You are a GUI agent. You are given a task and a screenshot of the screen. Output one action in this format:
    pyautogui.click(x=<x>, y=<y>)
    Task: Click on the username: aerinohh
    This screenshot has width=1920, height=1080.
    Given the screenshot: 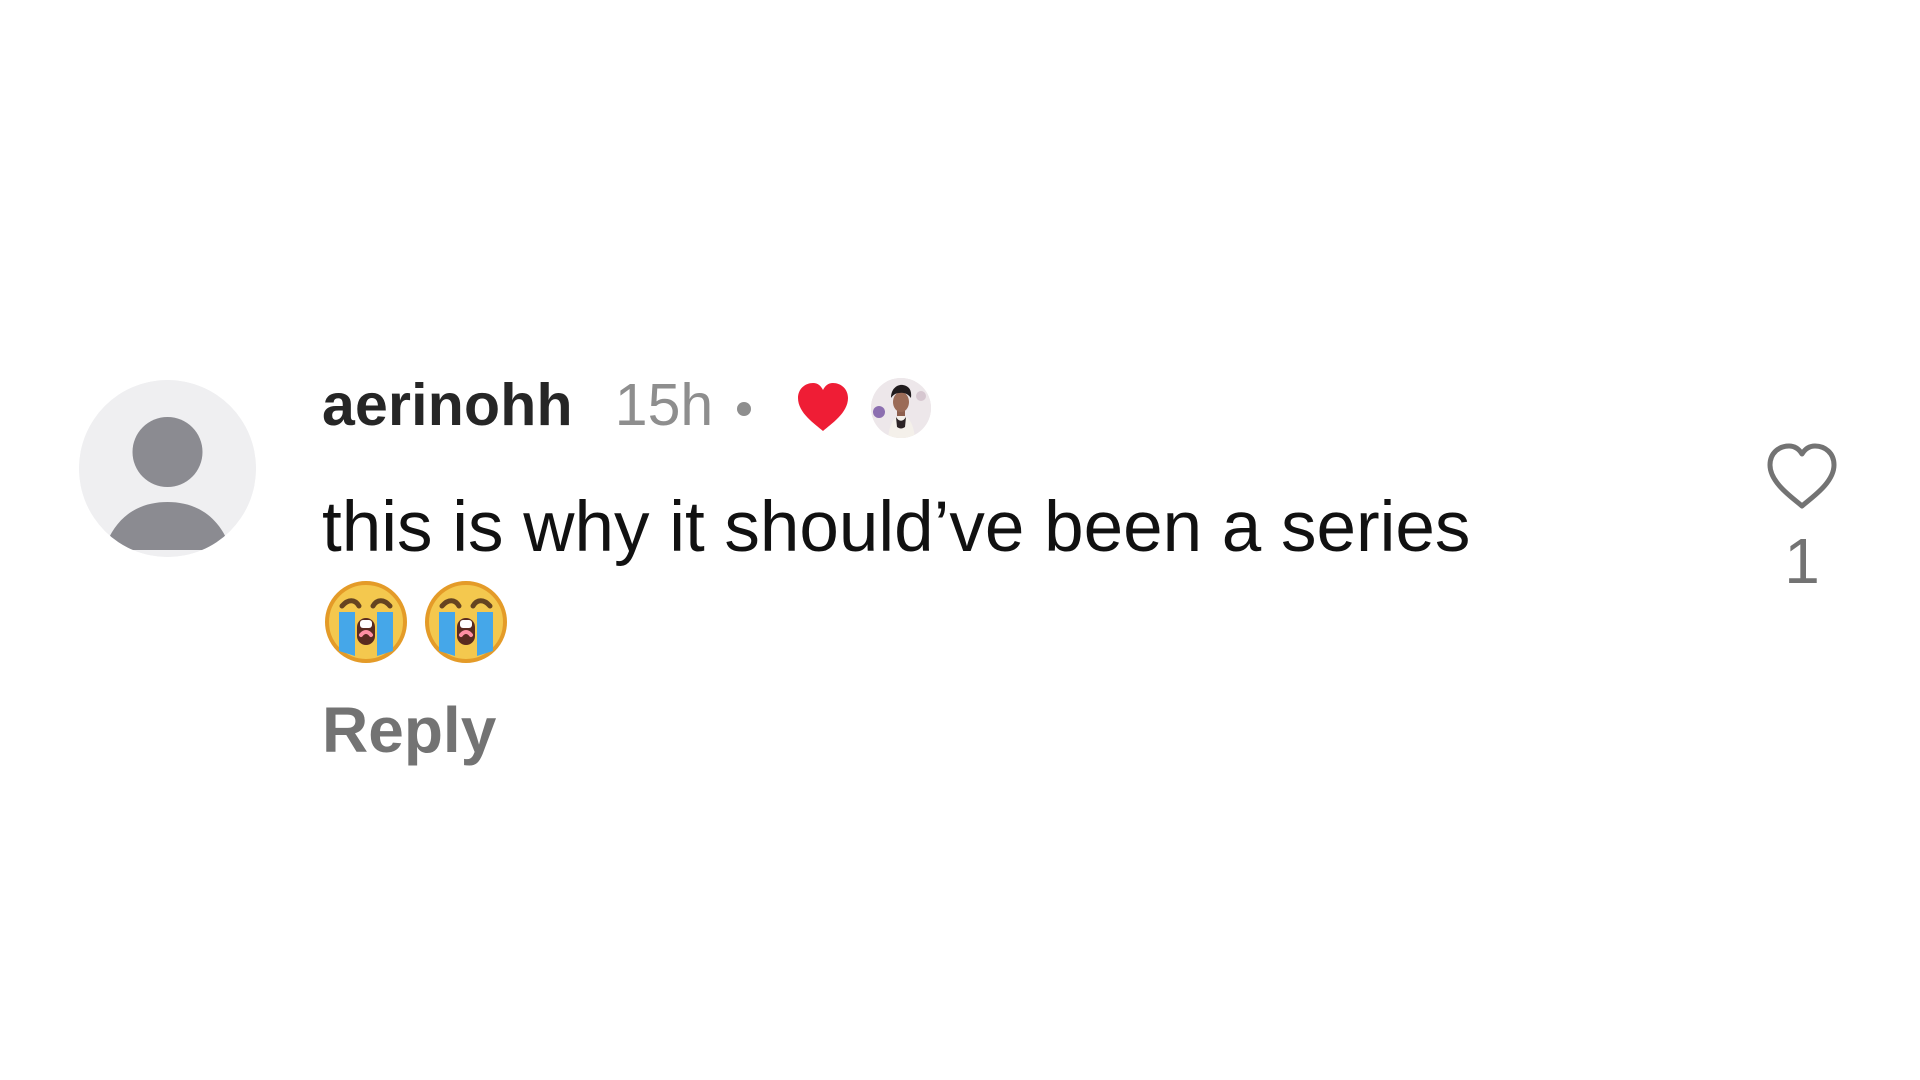 What is the action you would take?
    pyautogui.click(x=447, y=405)
    